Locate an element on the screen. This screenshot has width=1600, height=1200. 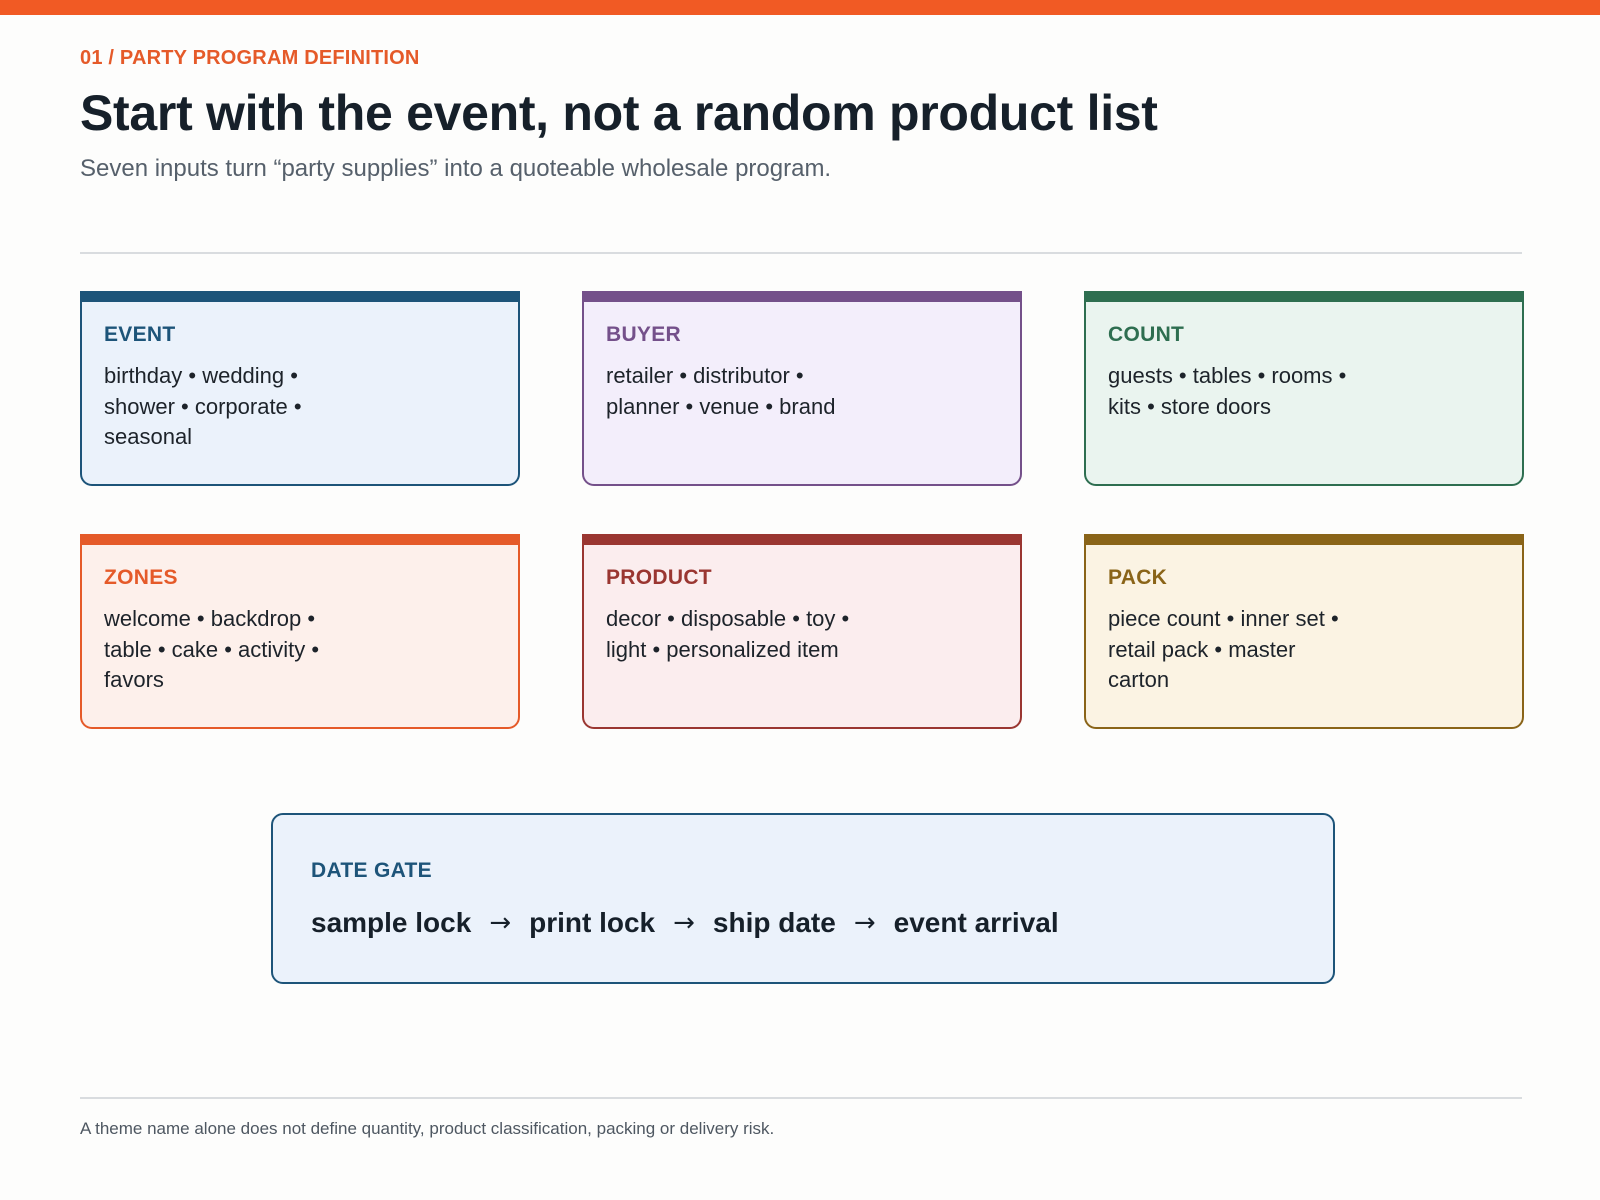
card-label: COUNT is located at coordinates (1146, 334).